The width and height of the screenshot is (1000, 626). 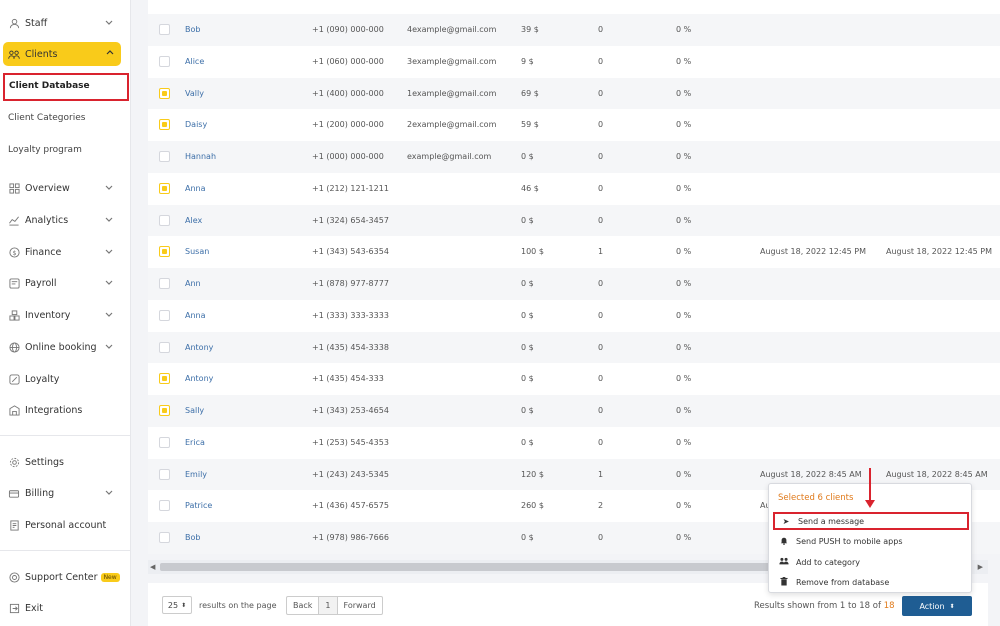 I want to click on menu-item-add-category: Add to category, so click(x=871, y=562).